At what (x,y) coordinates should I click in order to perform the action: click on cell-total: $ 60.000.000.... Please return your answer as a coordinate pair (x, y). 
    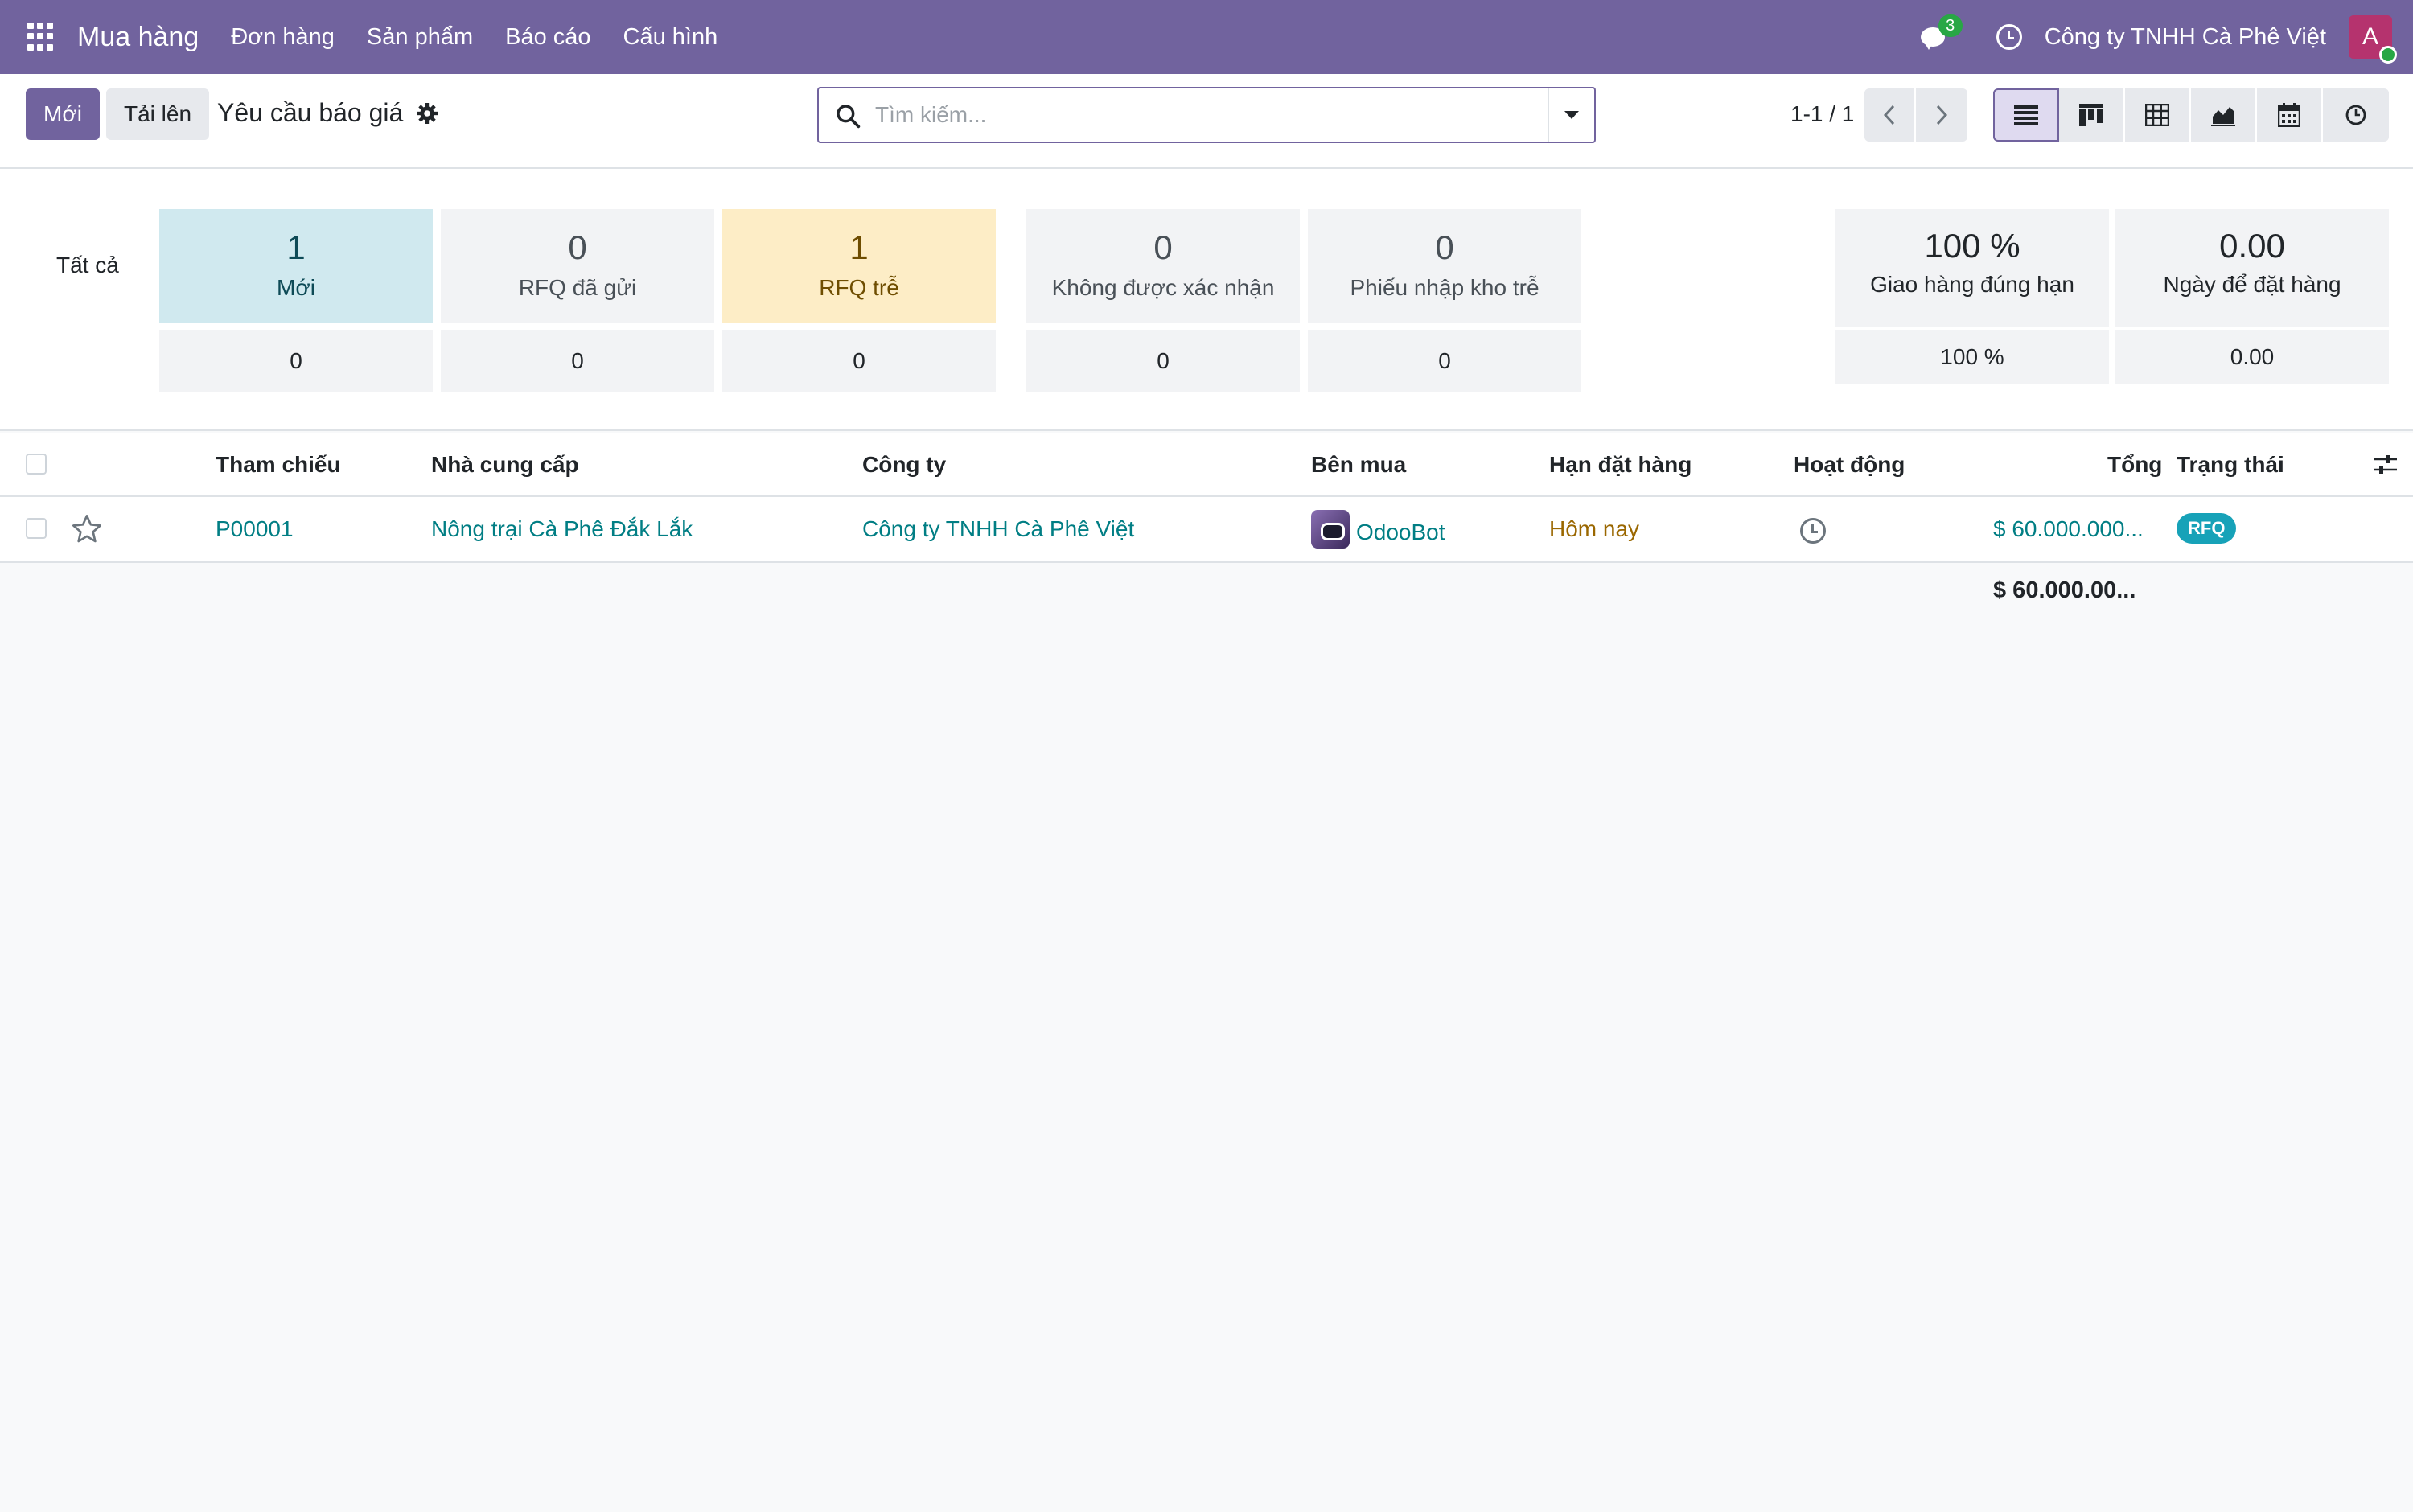
    Looking at the image, I should click on (2068, 529).